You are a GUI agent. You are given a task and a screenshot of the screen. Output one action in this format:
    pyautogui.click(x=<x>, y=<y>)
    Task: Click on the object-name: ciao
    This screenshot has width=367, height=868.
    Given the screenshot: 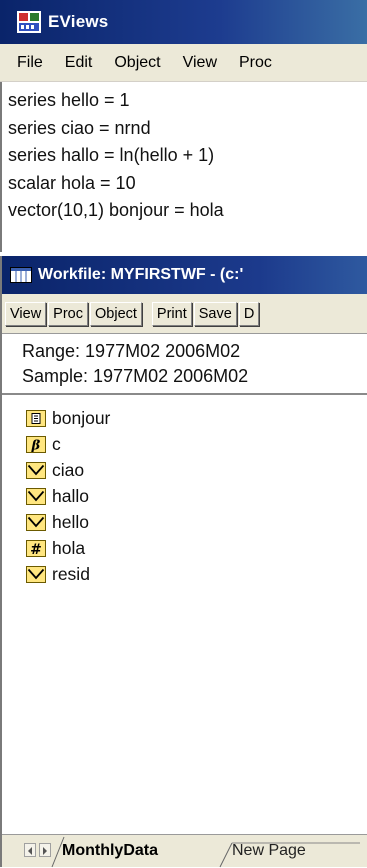 What is the action you would take?
    pyautogui.click(x=68, y=469)
    